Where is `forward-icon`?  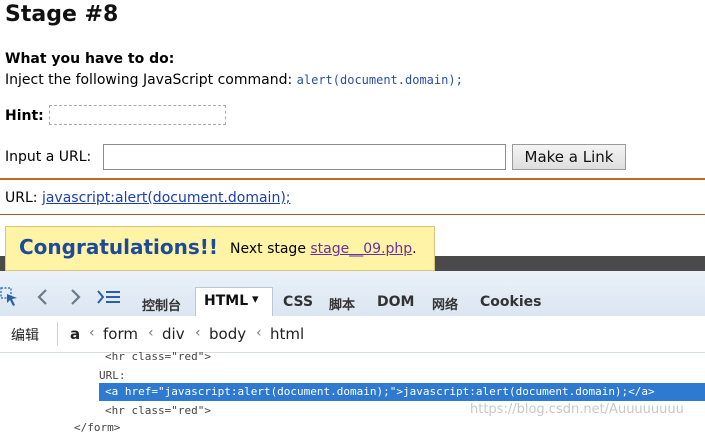 forward-icon is located at coordinates (75, 299).